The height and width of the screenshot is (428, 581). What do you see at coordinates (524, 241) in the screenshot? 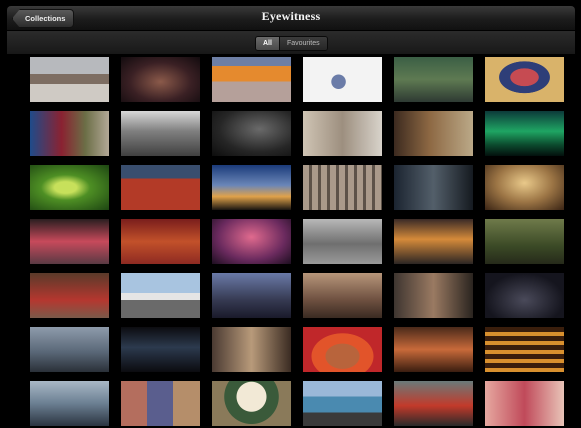
I see `photo-thumbnail-forest-figure` at bounding box center [524, 241].